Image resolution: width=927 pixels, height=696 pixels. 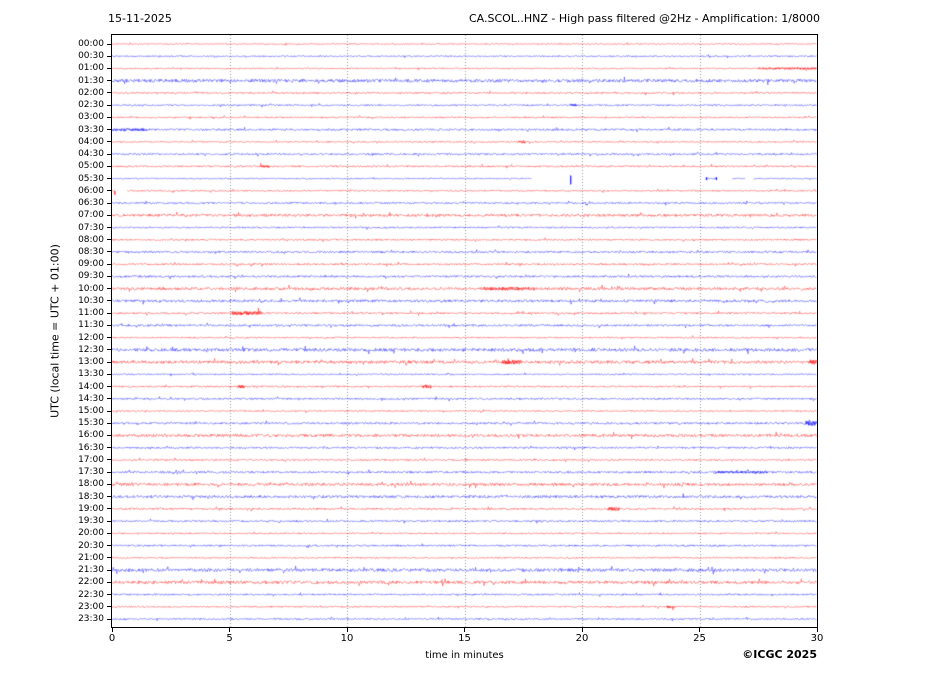 What do you see at coordinates (91, 508) in the screenshot?
I see `y-tick-label: 19:00` at bounding box center [91, 508].